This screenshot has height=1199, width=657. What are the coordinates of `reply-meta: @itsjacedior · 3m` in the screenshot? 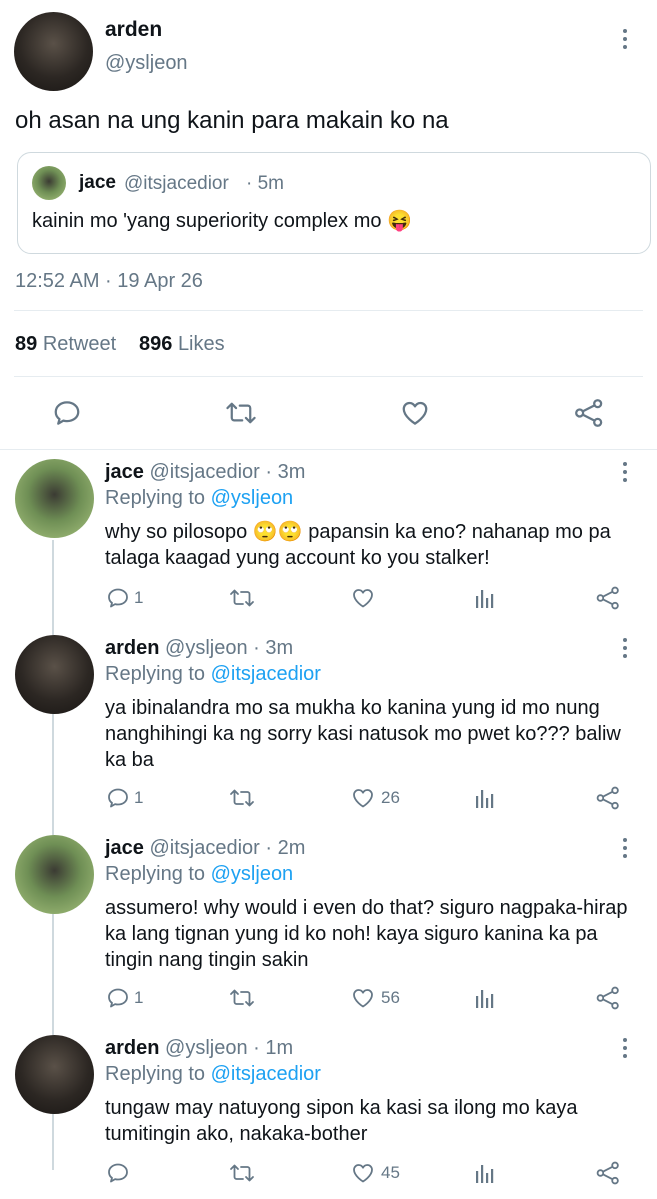 It's located at (227, 472).